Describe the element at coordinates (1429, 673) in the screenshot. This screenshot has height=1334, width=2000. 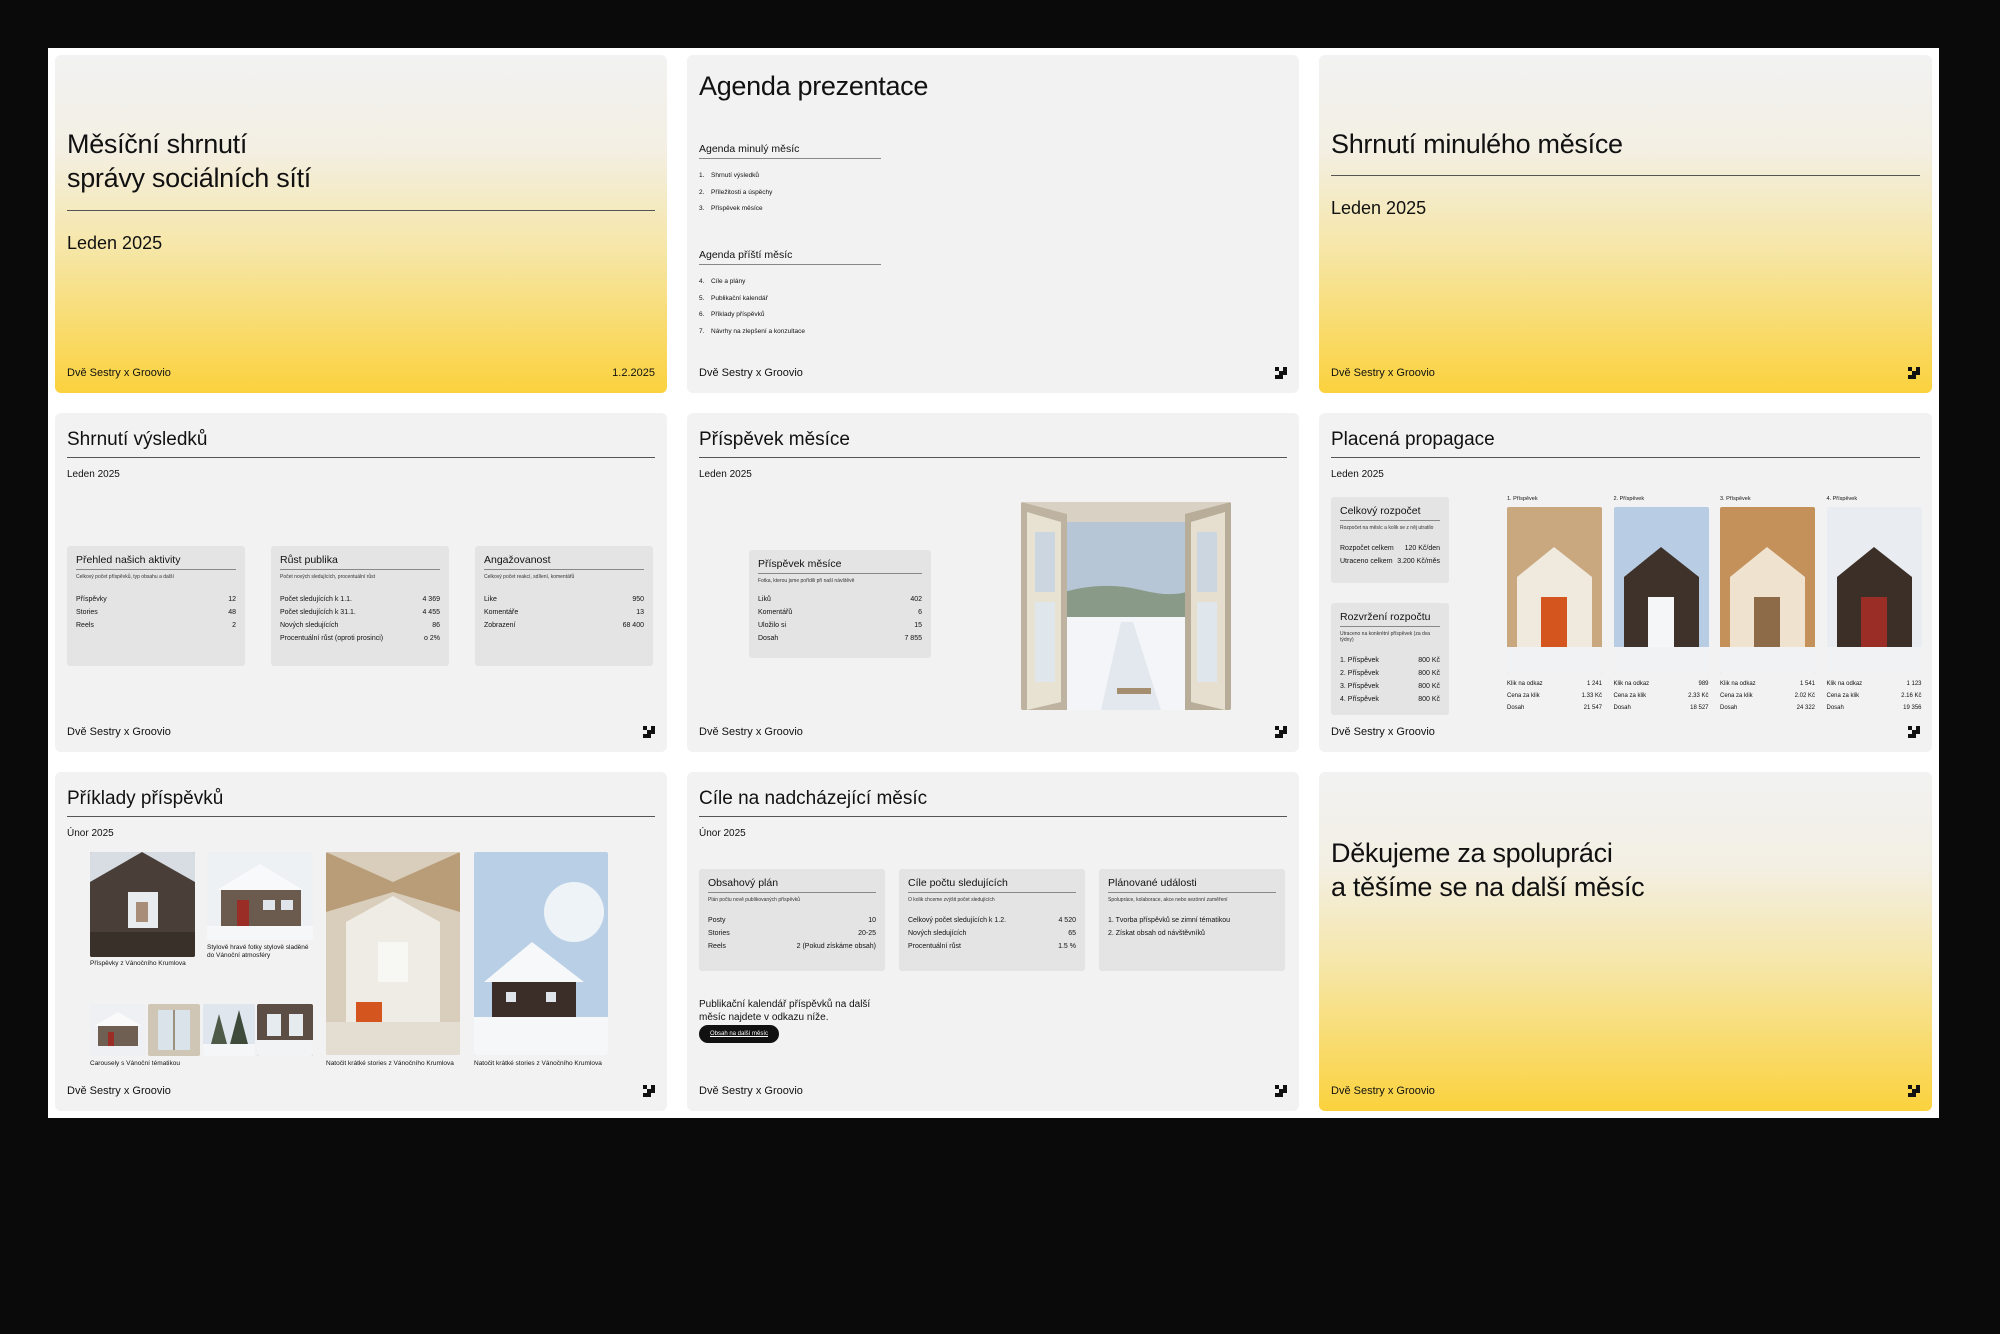
I see `stat-value: 800 Kč` at that location.